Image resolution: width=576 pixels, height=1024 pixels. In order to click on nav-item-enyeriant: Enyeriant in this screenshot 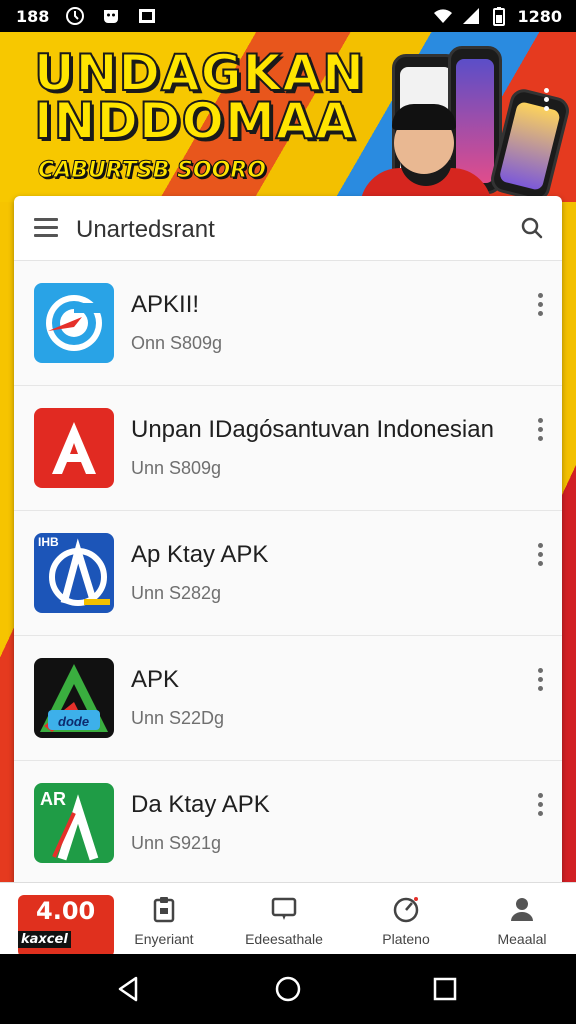, I will do `click(164, 919)`.